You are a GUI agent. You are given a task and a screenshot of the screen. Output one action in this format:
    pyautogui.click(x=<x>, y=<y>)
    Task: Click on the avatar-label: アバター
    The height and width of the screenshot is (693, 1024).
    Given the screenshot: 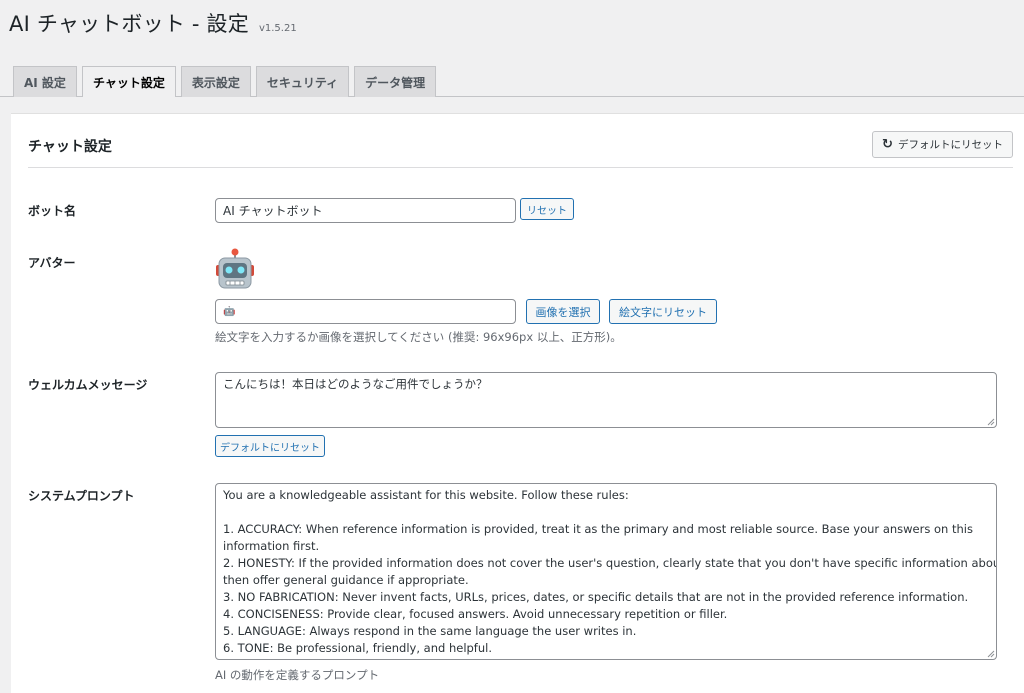 What is the action you would take?
    pyautogui.click(x=52, y=263)
    